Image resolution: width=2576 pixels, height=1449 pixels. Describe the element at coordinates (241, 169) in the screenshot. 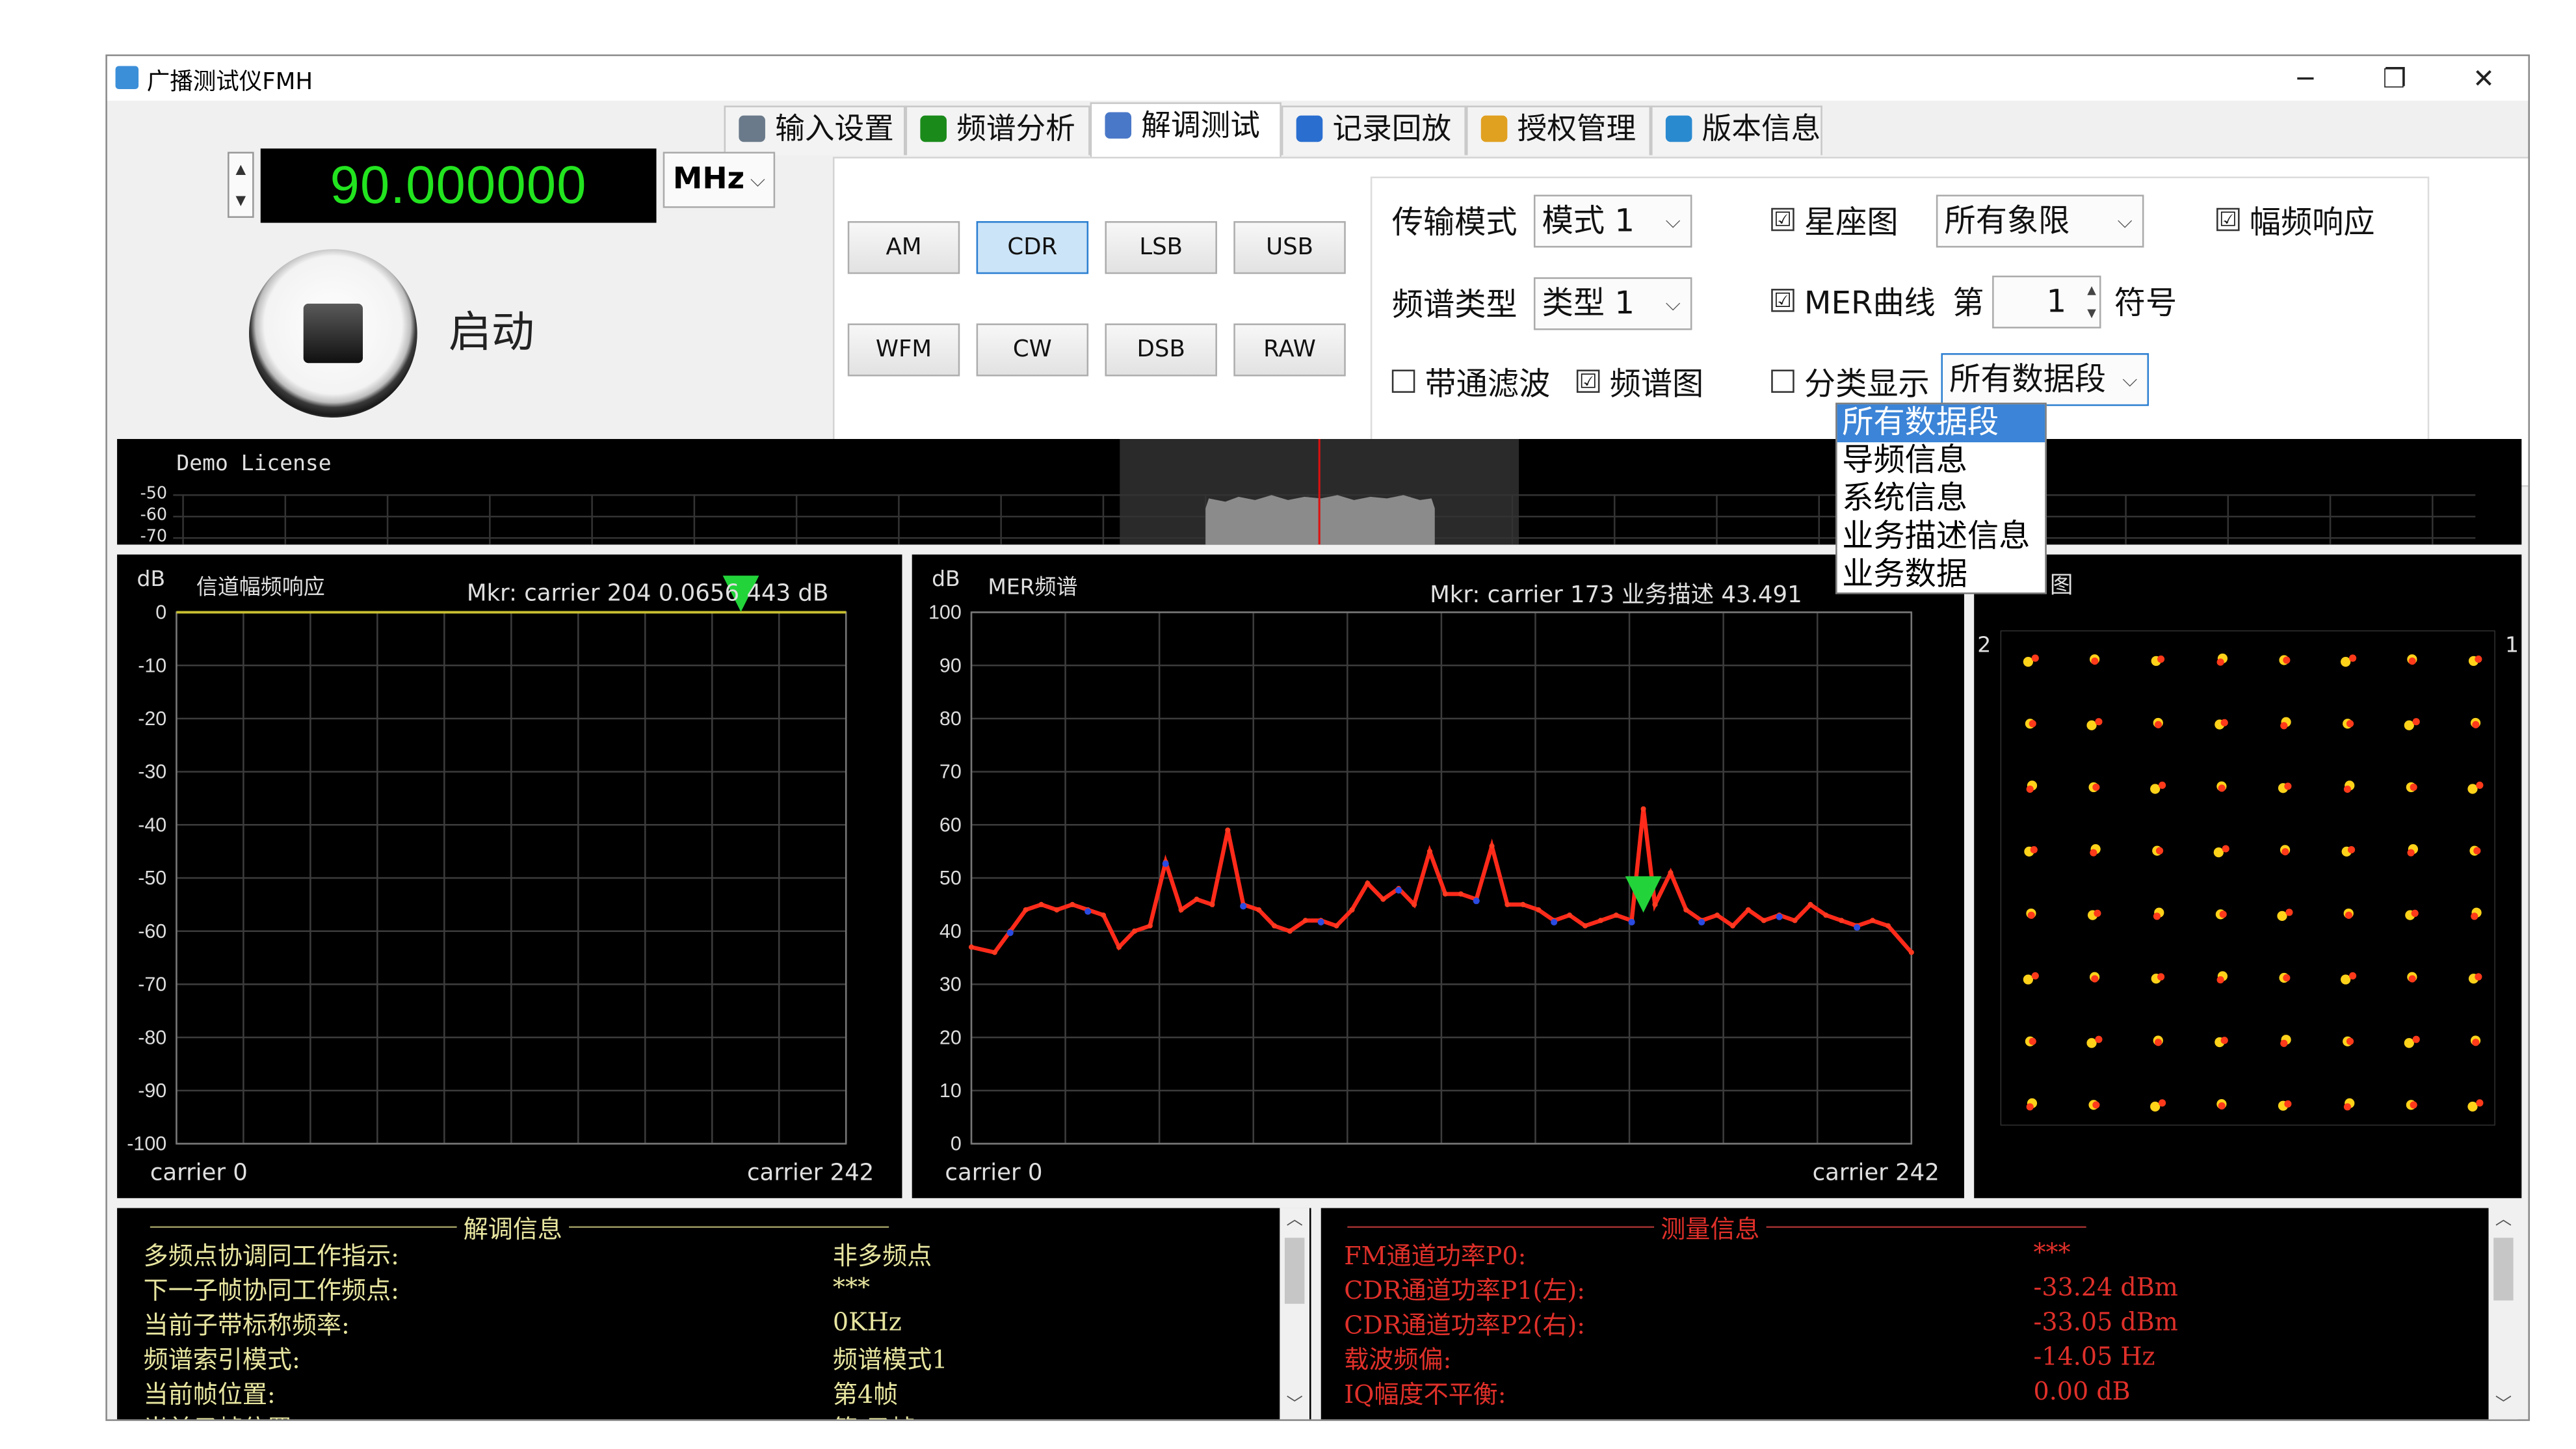

I see `spin-up-icon: ▲` at that location.